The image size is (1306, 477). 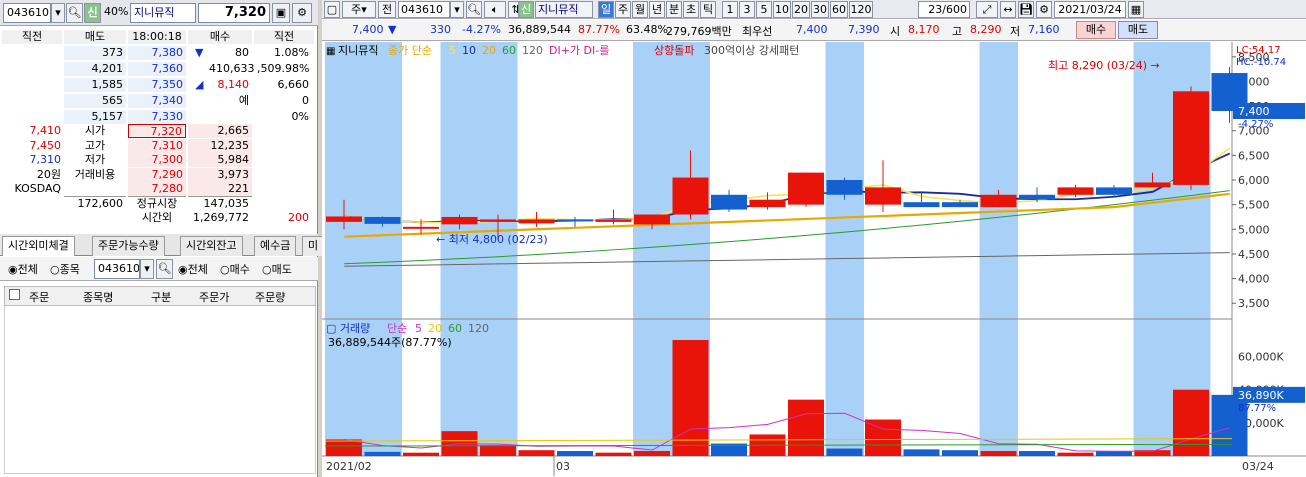 What do you see at coordinates (935, 9) in the screenshot?
I see `count-value: 23` at bounding box center [935, 9].